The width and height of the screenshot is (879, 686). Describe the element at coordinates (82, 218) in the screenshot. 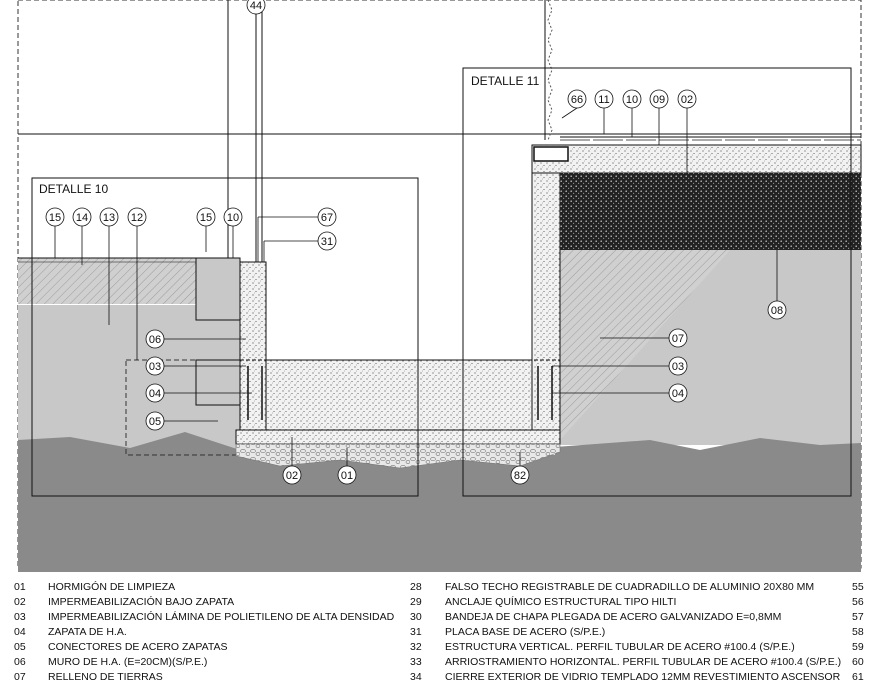

I see `tag-14-label: 14` at that location.